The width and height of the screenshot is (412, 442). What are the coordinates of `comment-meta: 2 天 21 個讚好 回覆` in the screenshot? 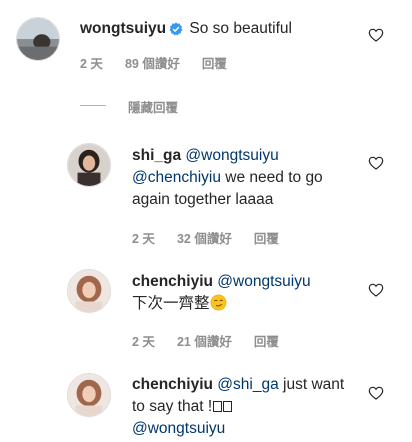 It's located at (216, 342).